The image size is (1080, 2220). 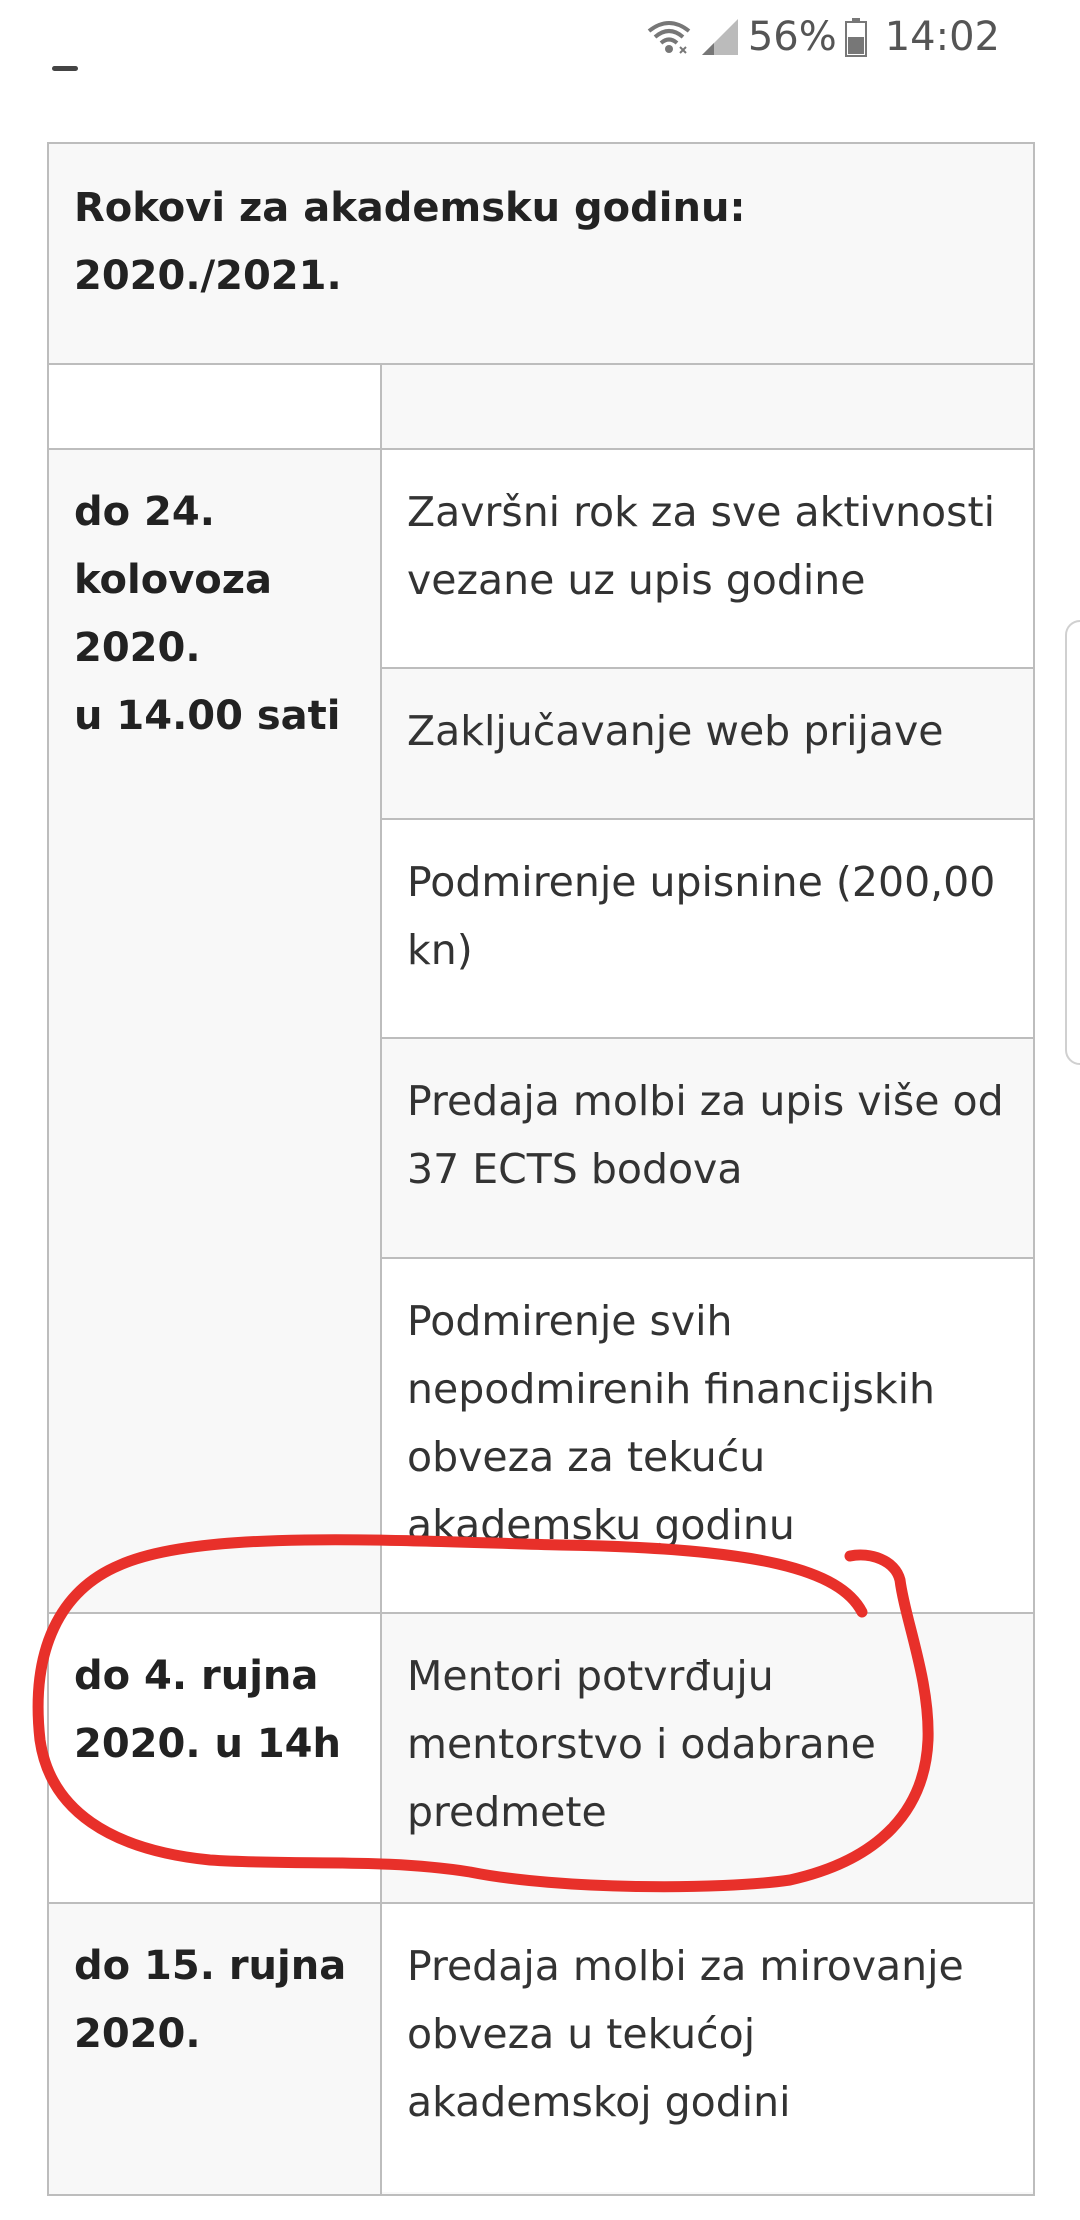 I want to click on status-bar: 56% 14:02, so click(x=540, y=36).